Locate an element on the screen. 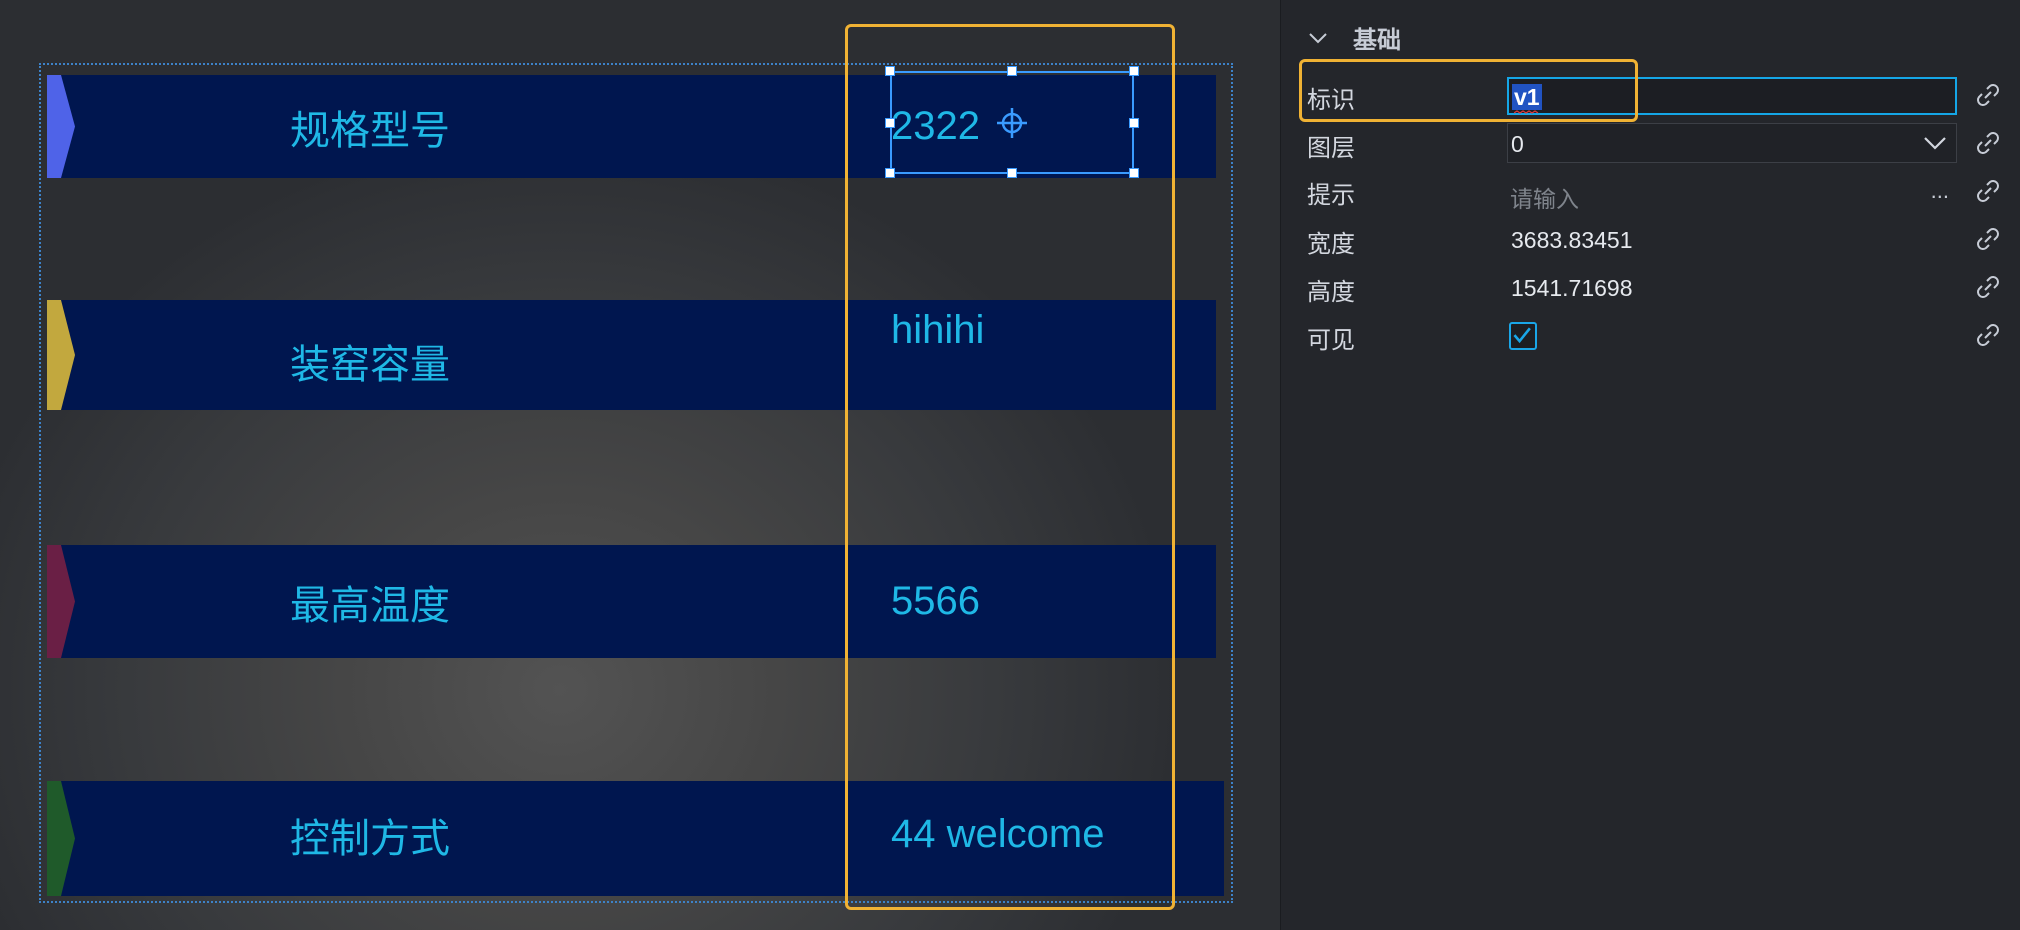 Image resolution: width=2020 pixels, height=930 pixels. section-header-basic: 基础 is located at coordinates (1354, 37).